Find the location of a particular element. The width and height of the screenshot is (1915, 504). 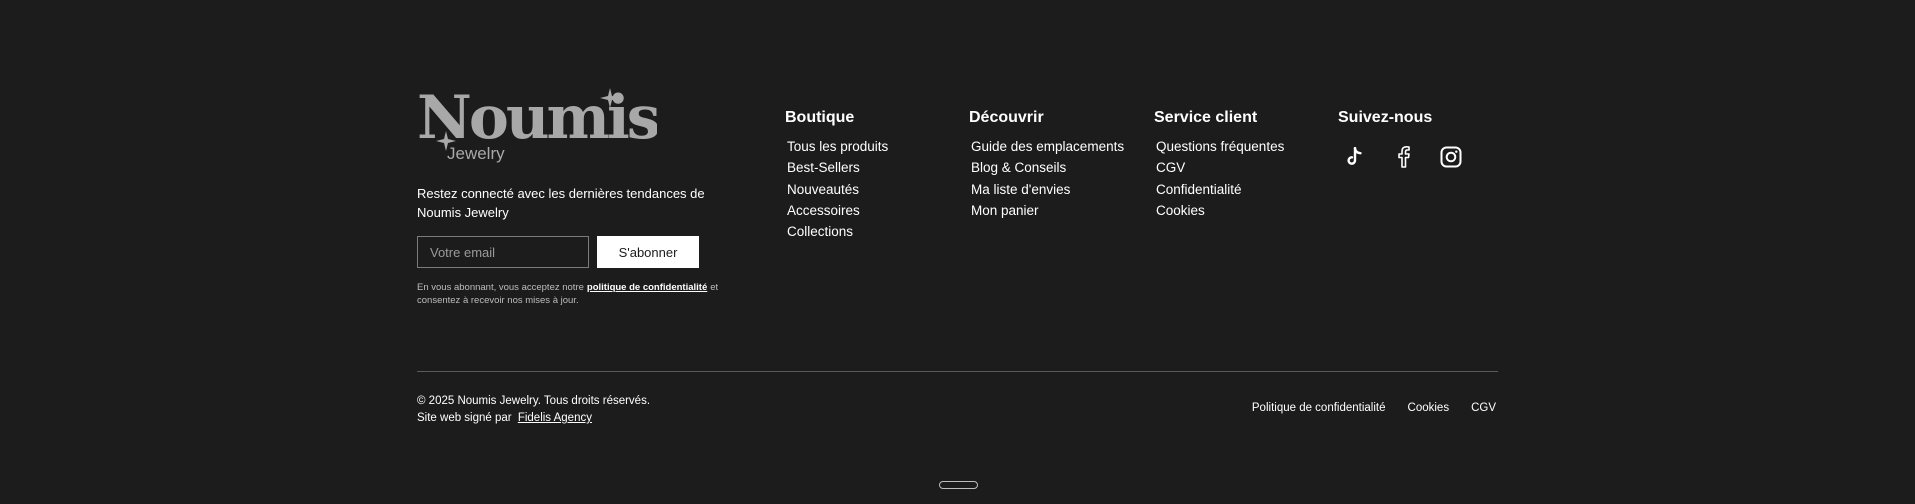

logo-wordmark: Noumis is located at coordinates (537, 119).